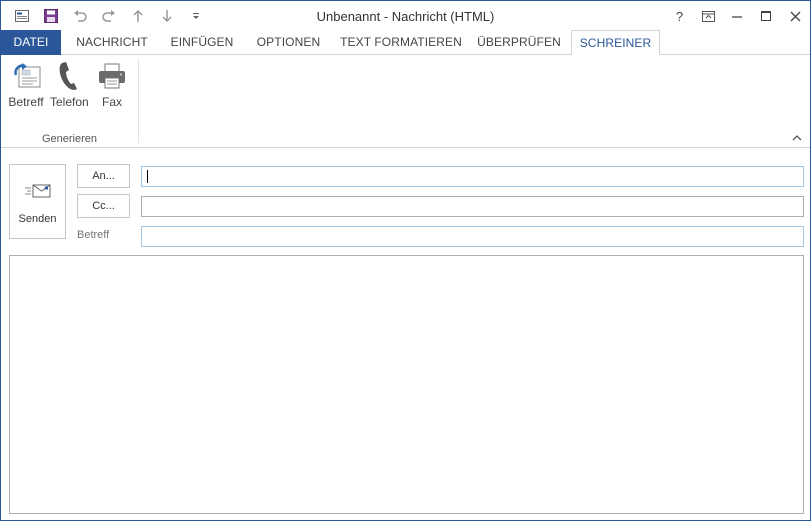 This screenshot has width=811, height=521. What do you see at coordinates (69, 139) in the screenshot?
I see `ribbon-group-label: Generieren` at bounding box center [69, 139].